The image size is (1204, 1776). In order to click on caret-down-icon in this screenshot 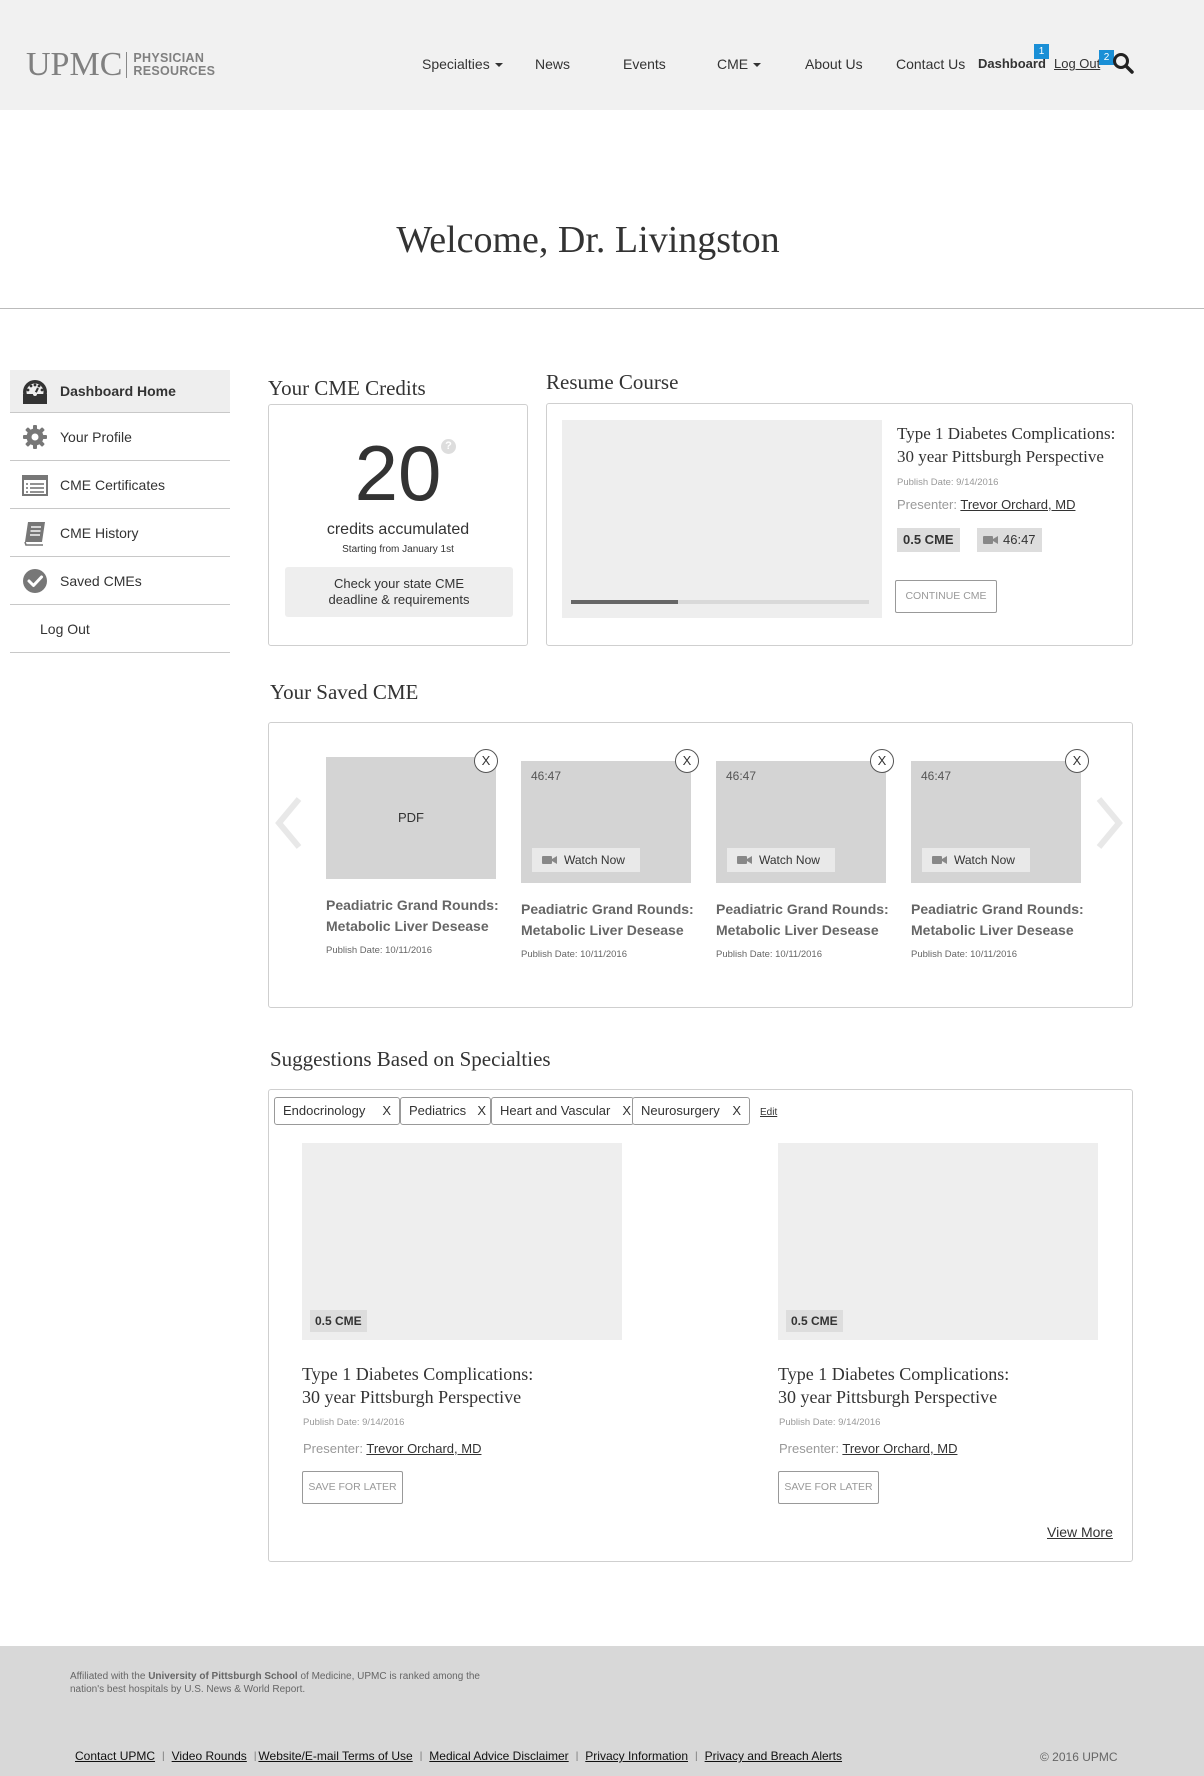, I will do `click(498, 65)`.